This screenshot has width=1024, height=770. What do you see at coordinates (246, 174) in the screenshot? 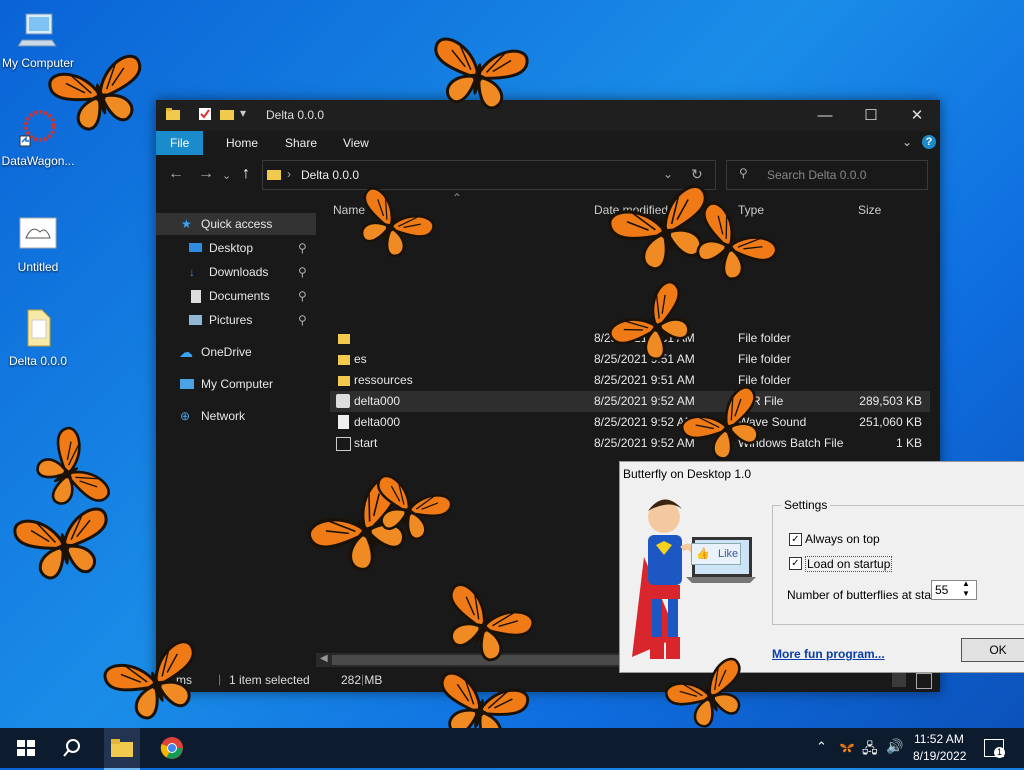
I see `up-icon: ↑` at bounding box center [246, 174].